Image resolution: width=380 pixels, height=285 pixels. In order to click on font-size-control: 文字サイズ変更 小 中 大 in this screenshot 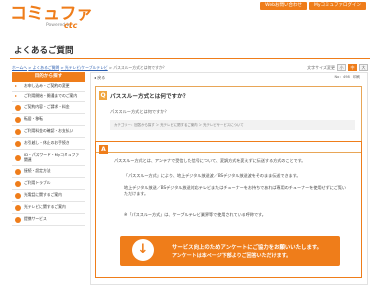, I will do `click(337, 67)`.